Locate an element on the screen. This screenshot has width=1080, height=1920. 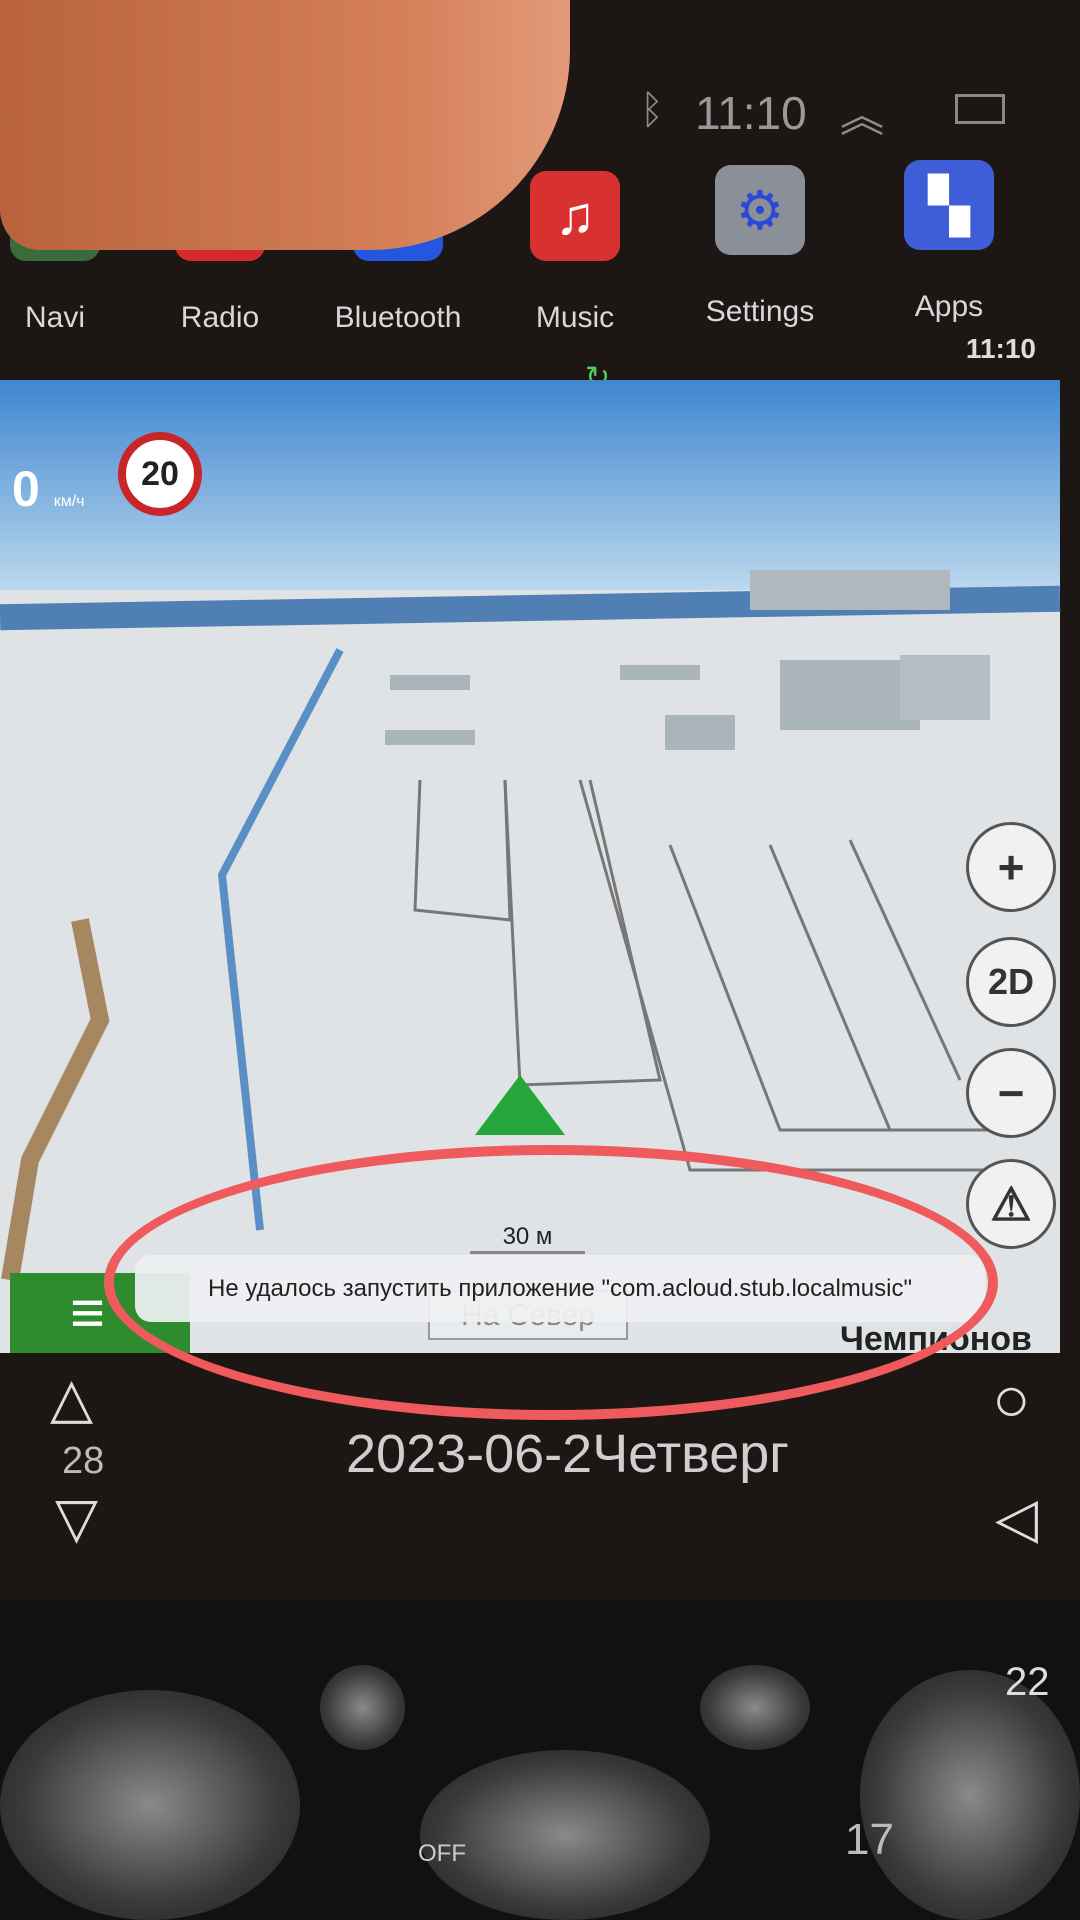
date-display: 2023-06-2Четверг is located at coordinates (567, 1454).